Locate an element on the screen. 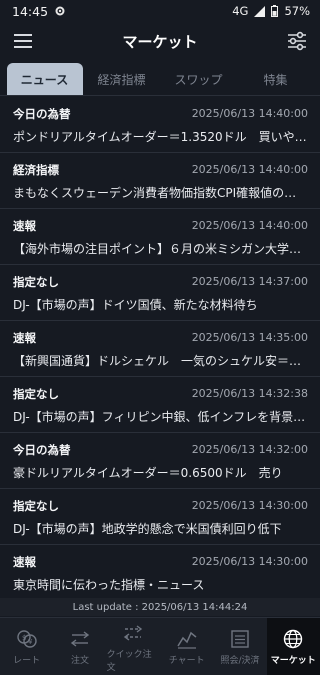 Image resolution: width=320 pixels, height=675 pixels. nav-chart: チャート is located at coordinates (186, 646).